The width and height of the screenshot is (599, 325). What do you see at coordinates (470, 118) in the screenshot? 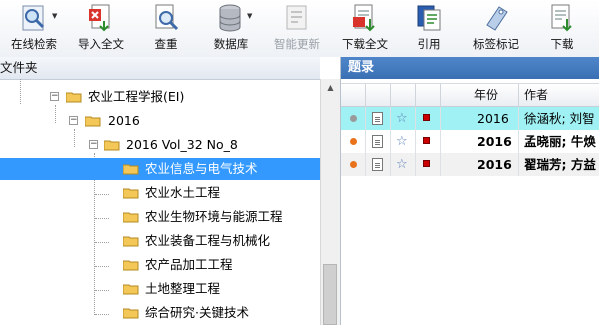
I see `record-row: ☆ 2016 徐涵秋; 刘智` at bounding box center [470, 118].